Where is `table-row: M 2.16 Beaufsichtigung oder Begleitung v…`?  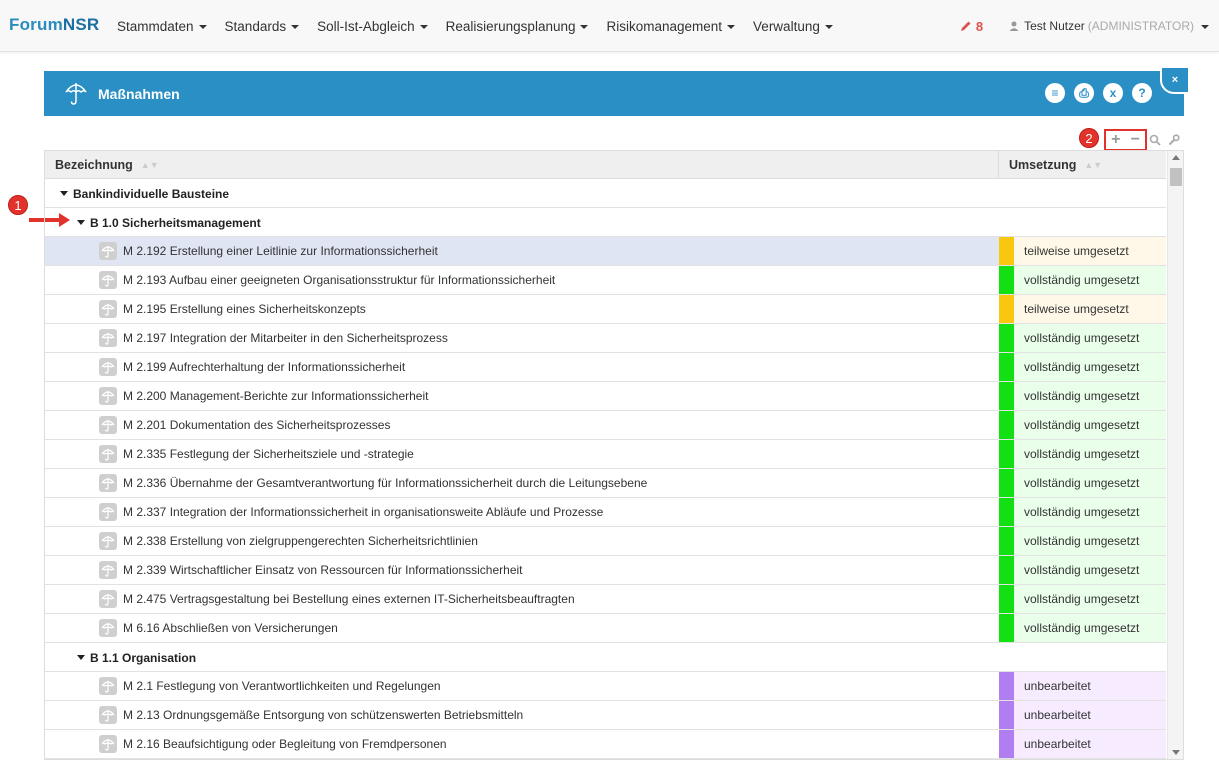
table-row: M 2.16 Beaufsichtigung oder Begleitung v… is located at coordinates (605, 744).